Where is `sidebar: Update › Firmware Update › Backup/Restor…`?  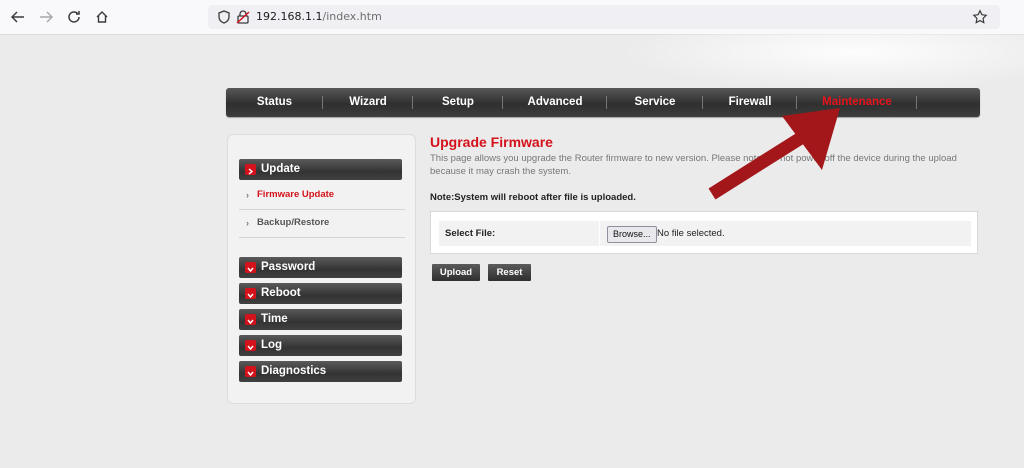
sidebar: Update › Firmware Update › Backup/Restor… is located at coordinates (321, 269).